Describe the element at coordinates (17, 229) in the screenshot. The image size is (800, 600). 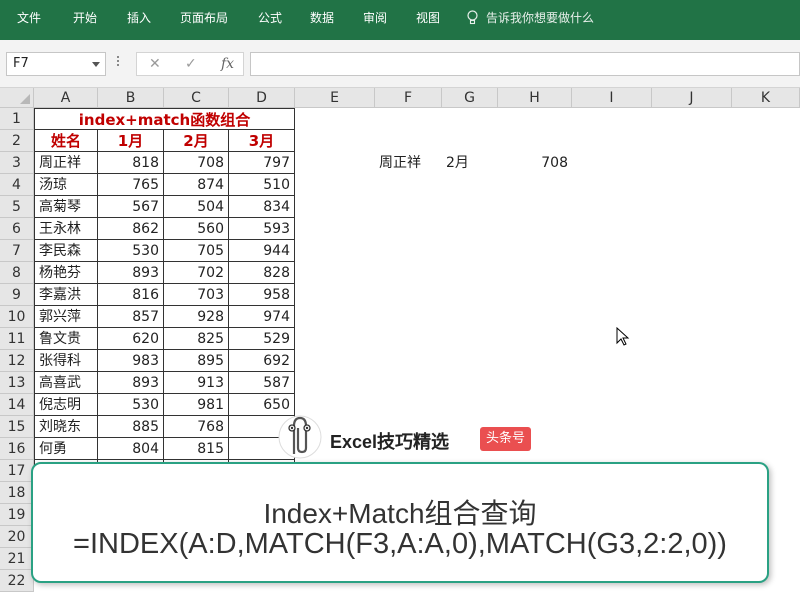
I see `row-header-6: 6` at that location.